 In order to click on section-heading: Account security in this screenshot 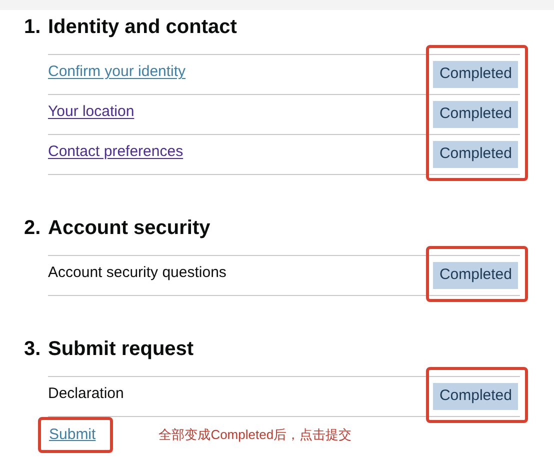, I will do `click(129, 228)`.